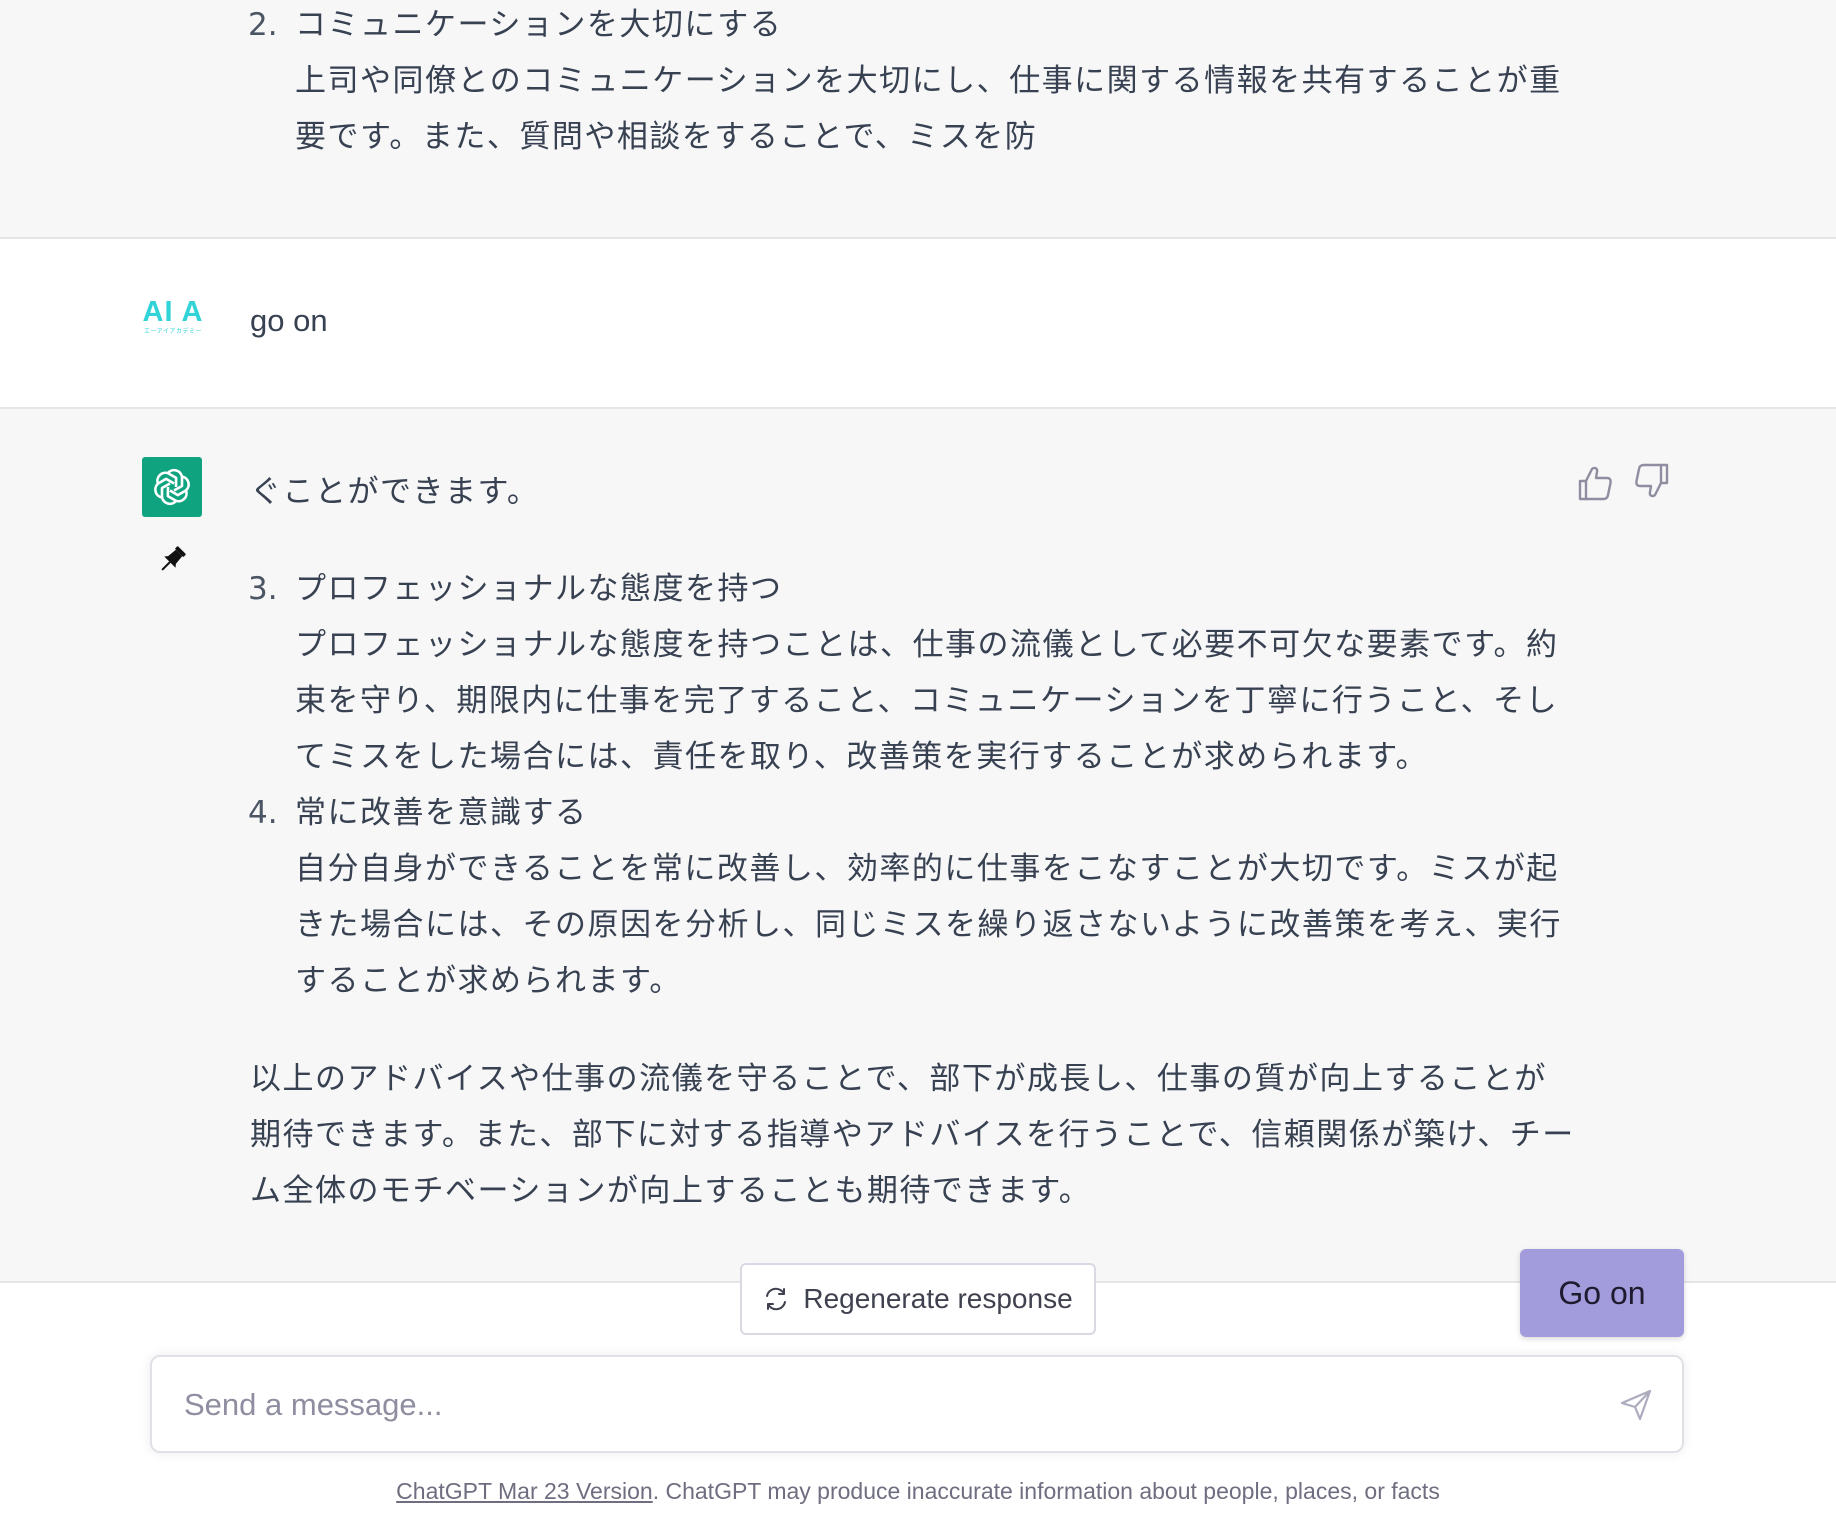 Image resolution: width=1836 pixels, height=1536 pixels. Describe the element at coordinates (172, 487) in the screenshot. I see `openai-logo-icon` at that location.